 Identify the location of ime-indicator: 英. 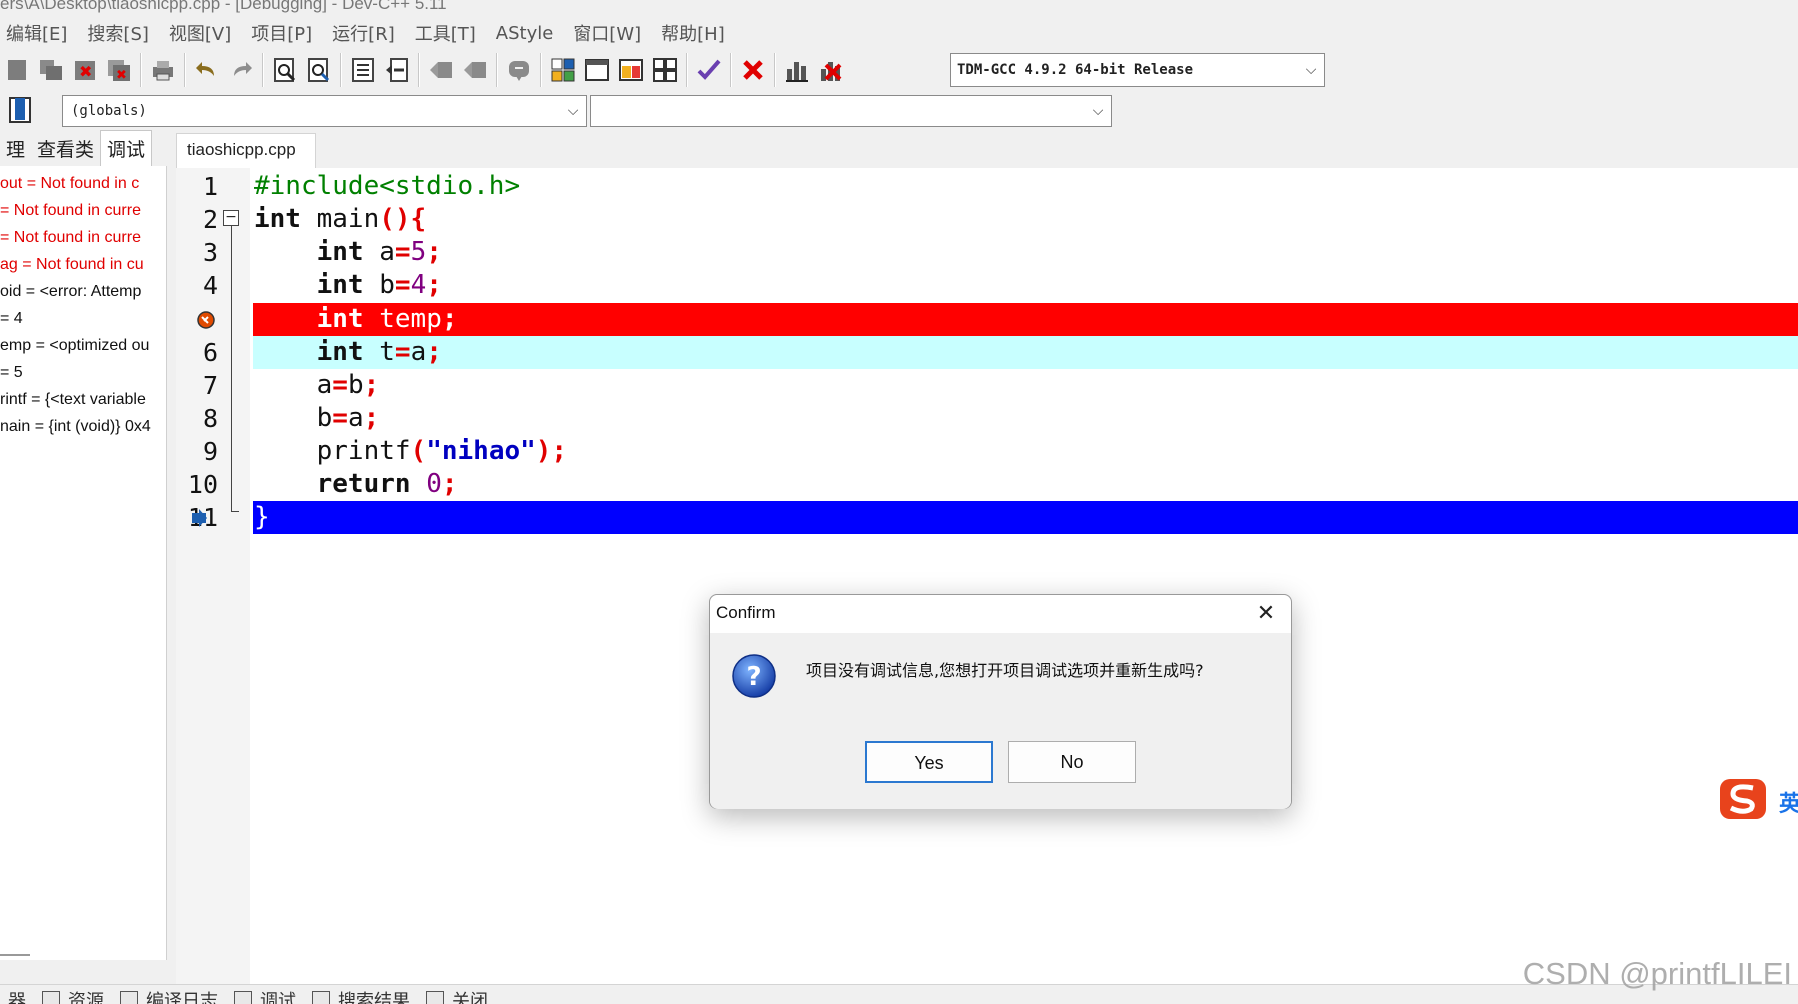
(1757, 800).